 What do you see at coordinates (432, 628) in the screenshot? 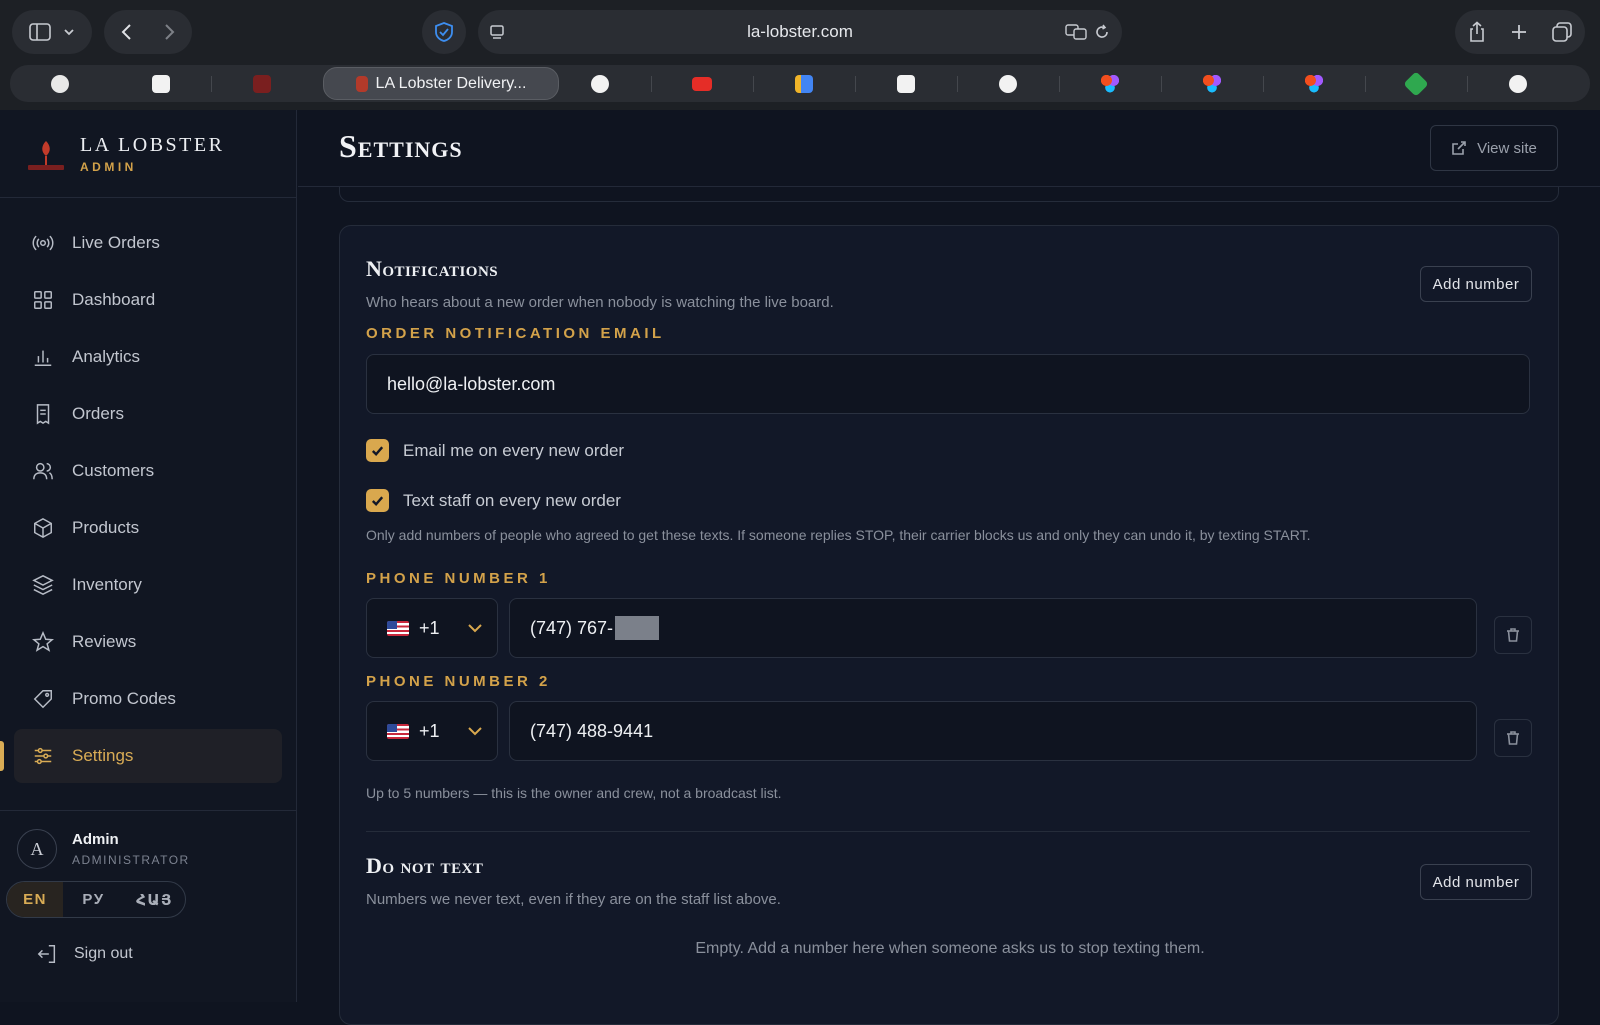
I see `phone-1-country-select: +1` at bounding box center [432, 628].